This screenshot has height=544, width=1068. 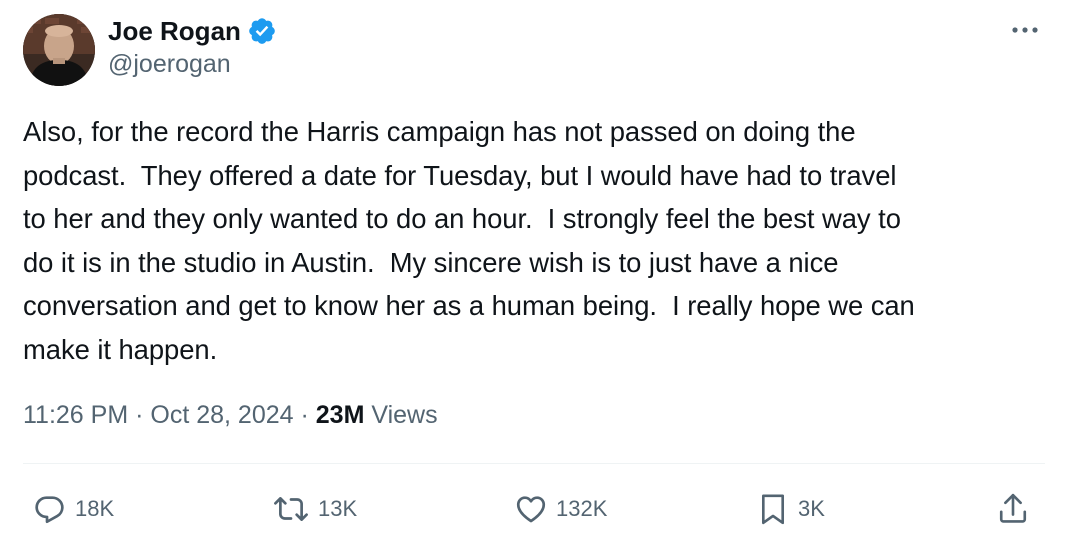 I want to click on bookmark-button: 3K, so click(x=790, y=509).